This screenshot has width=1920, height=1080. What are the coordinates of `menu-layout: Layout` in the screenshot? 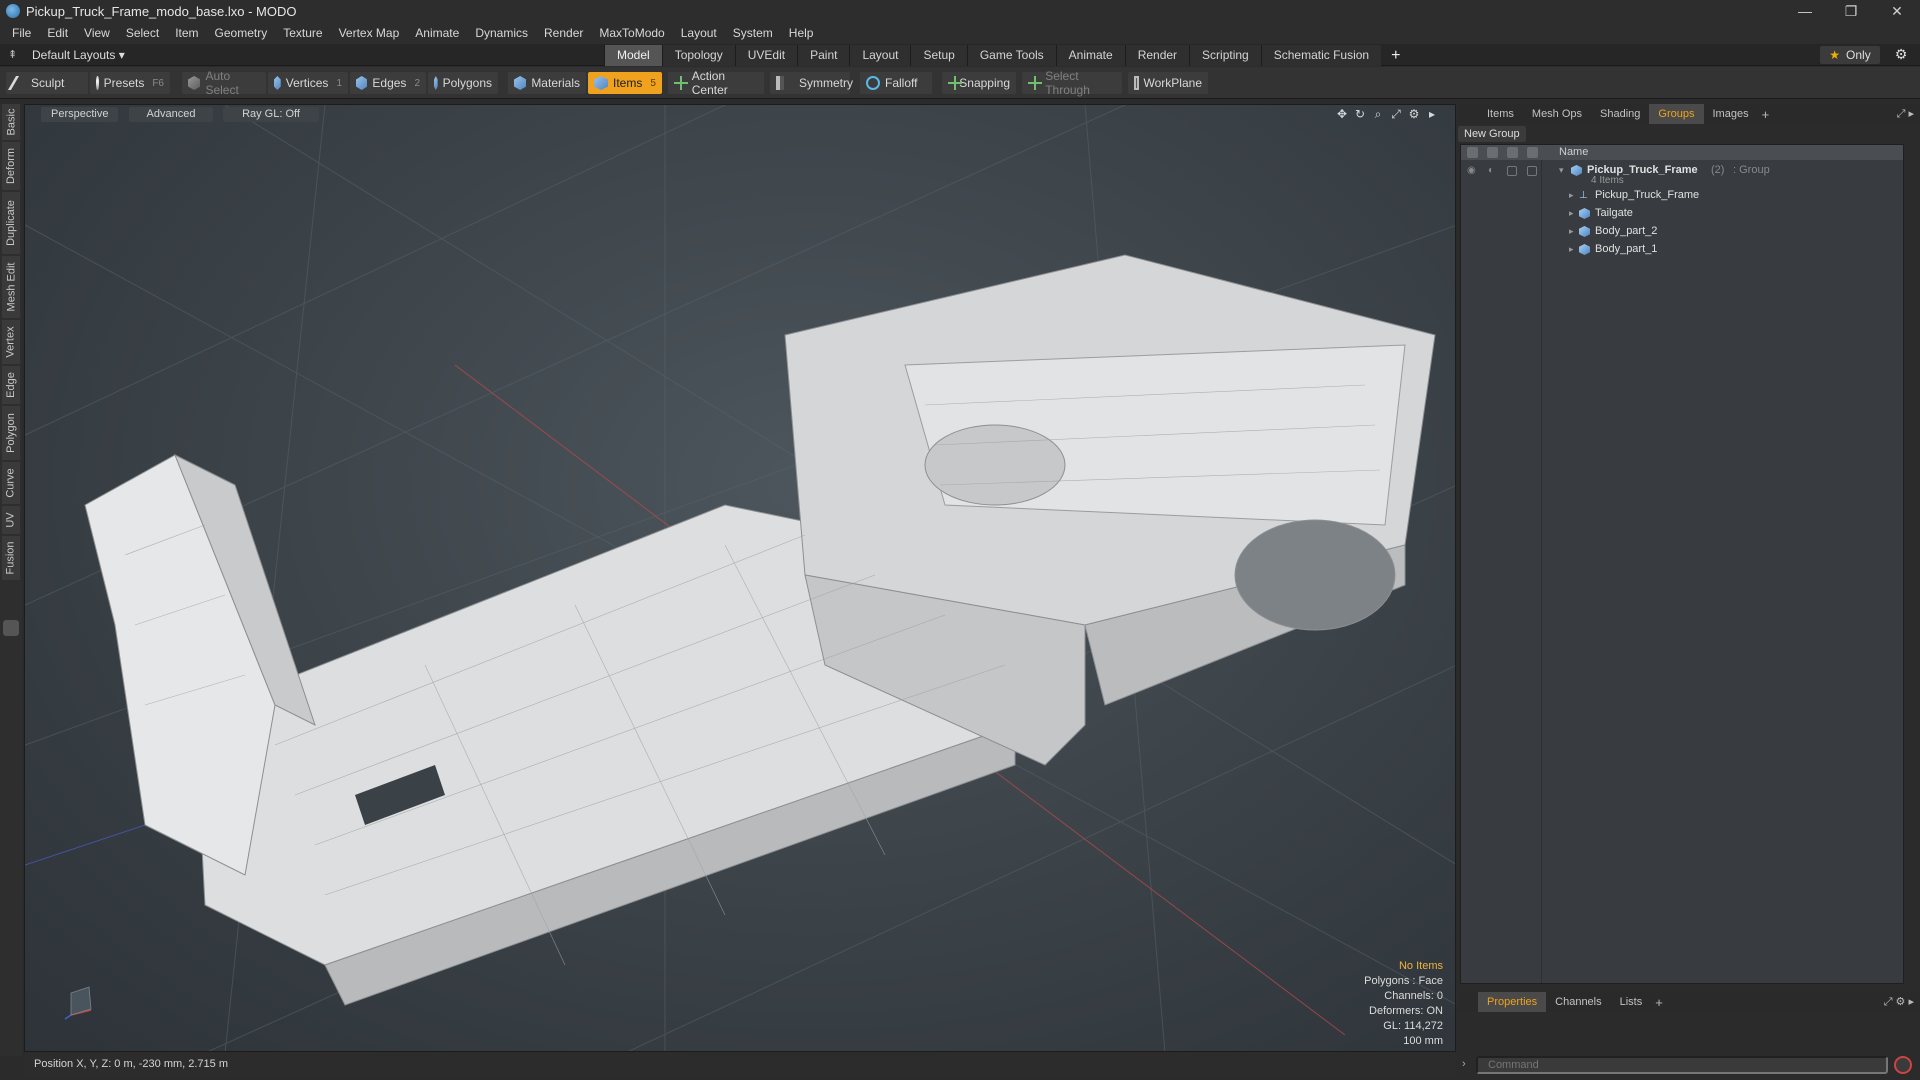 It's located at (699, 33).